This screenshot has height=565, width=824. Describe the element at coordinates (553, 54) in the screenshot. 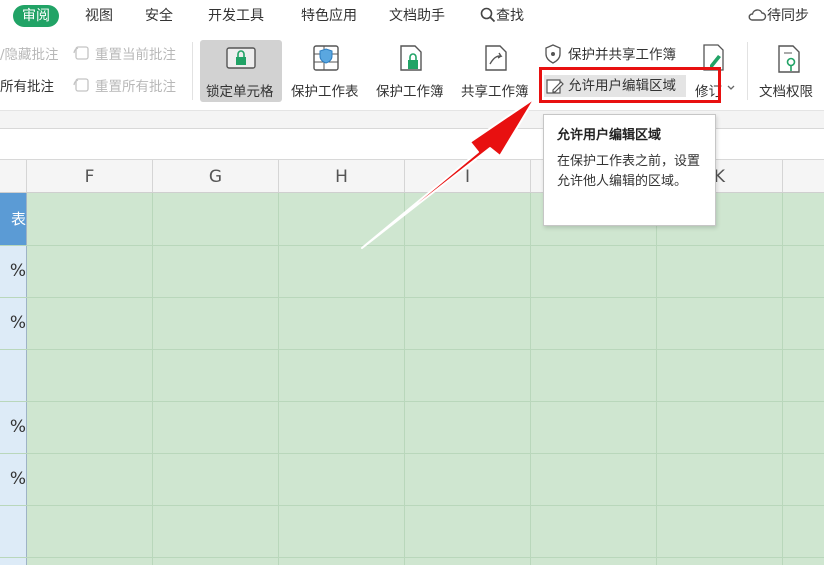

I see `protect-share-icon` at that location.